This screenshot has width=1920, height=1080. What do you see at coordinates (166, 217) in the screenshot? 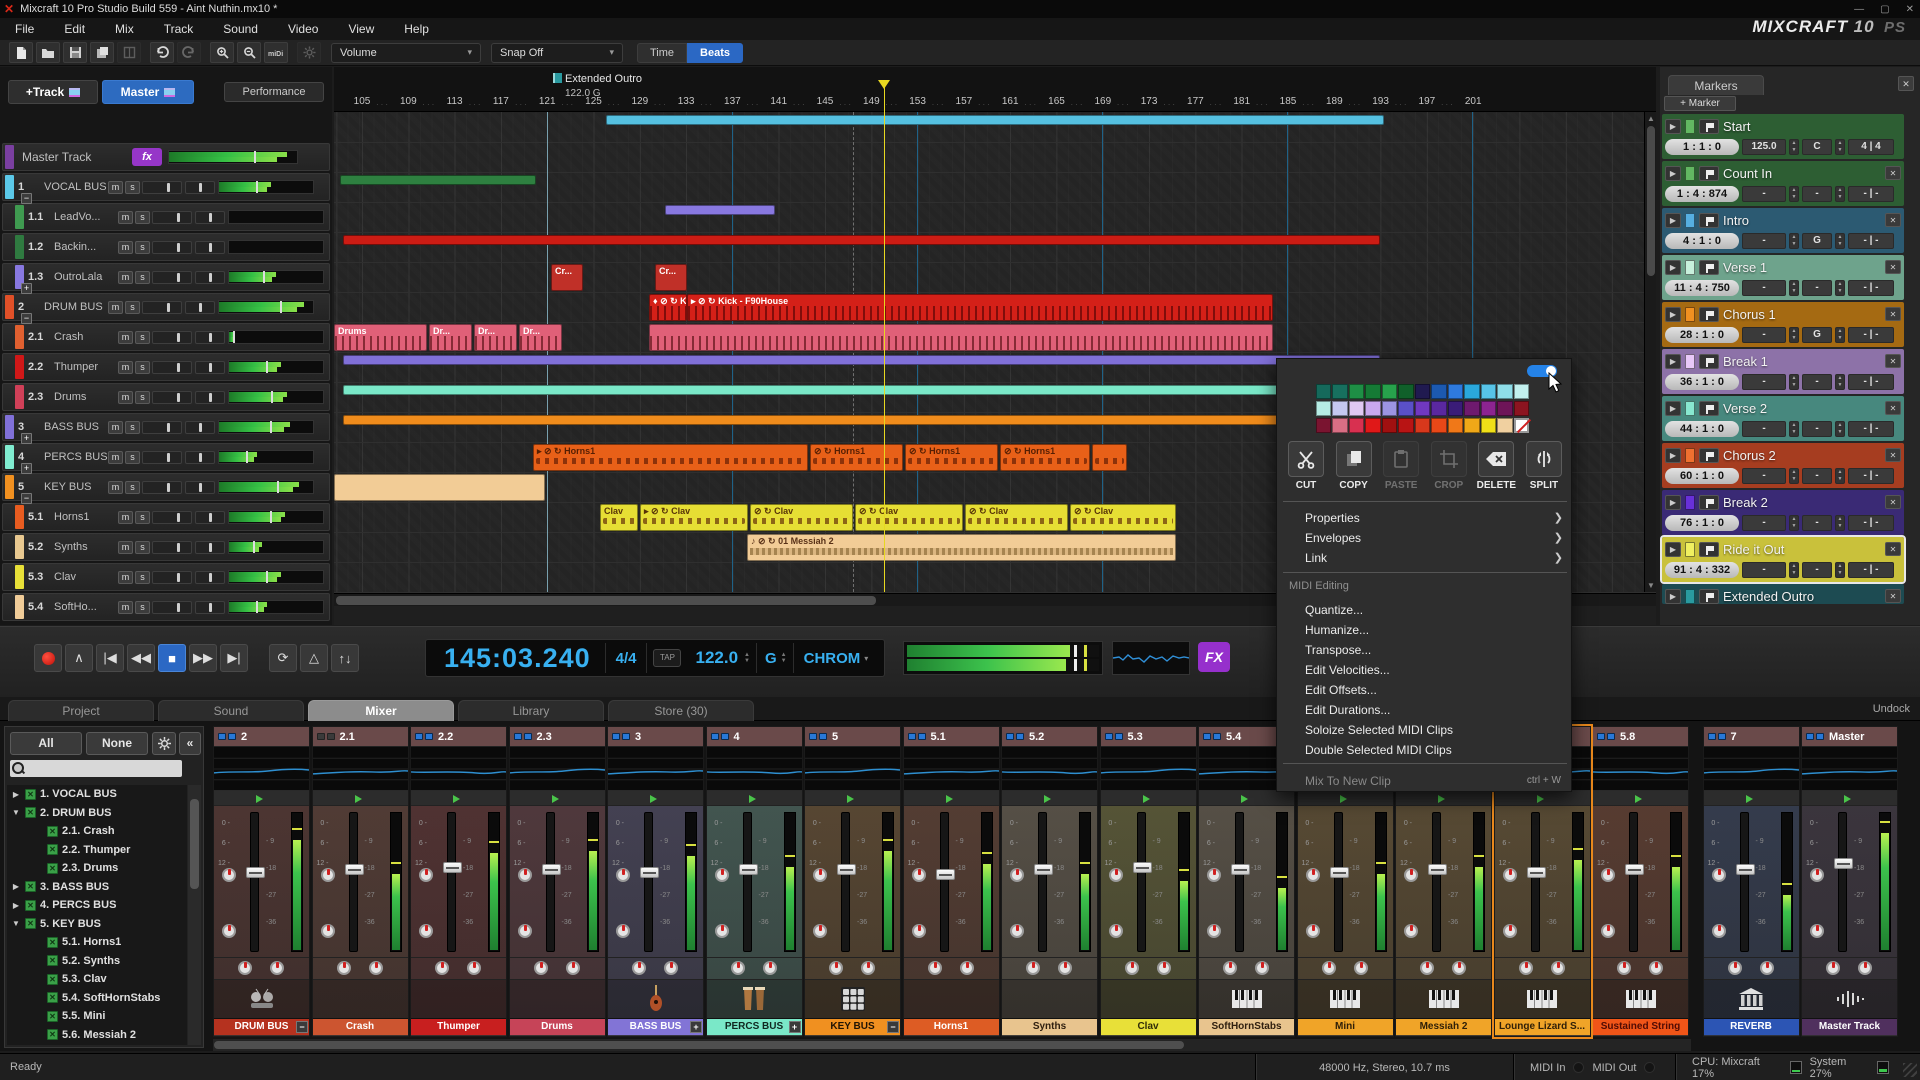
I see `track-header-leadvo-: 1.1 LeadVo... m s` at bounding box center [166, 217].